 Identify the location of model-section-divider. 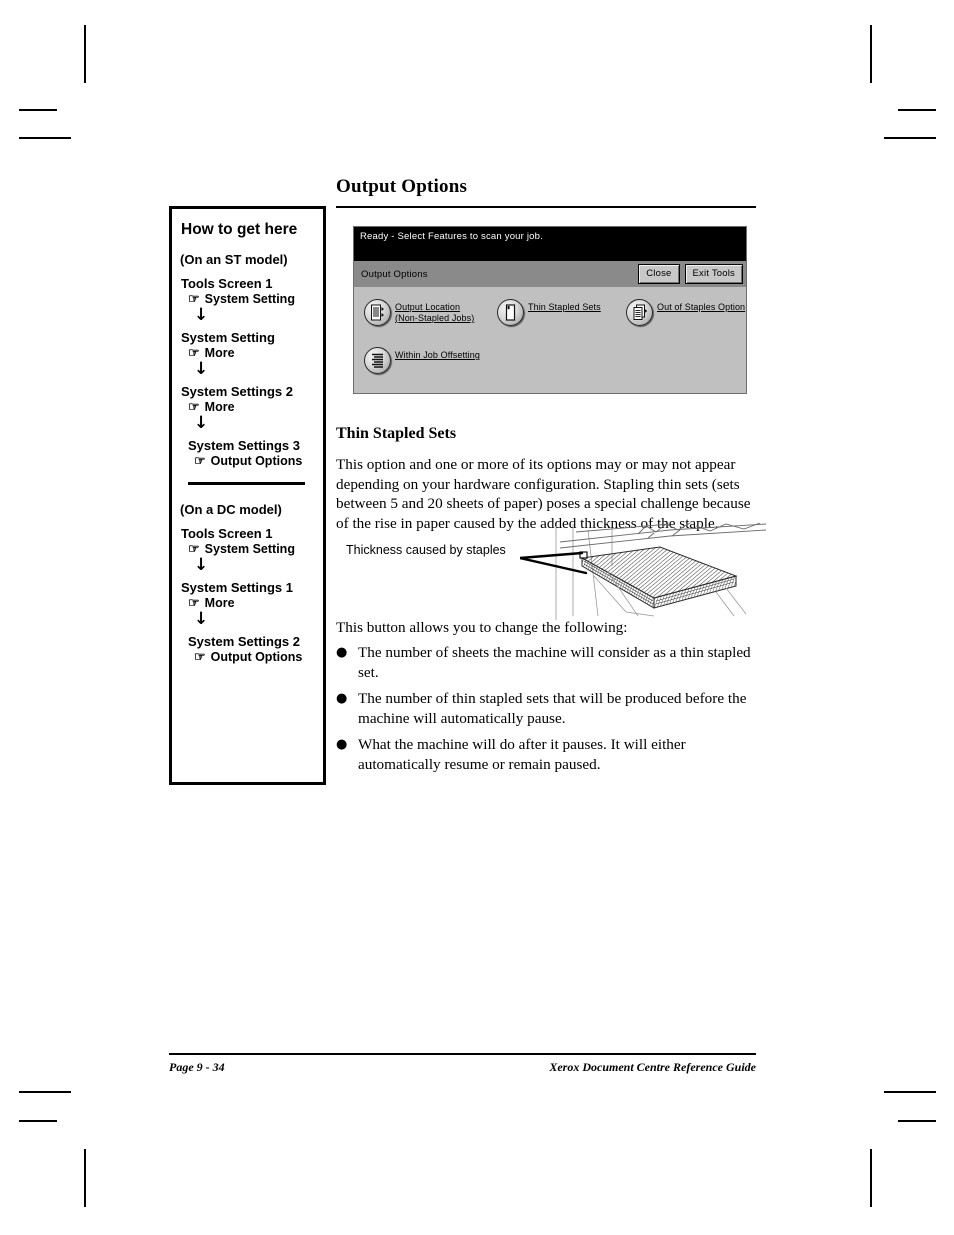
(246, 483).